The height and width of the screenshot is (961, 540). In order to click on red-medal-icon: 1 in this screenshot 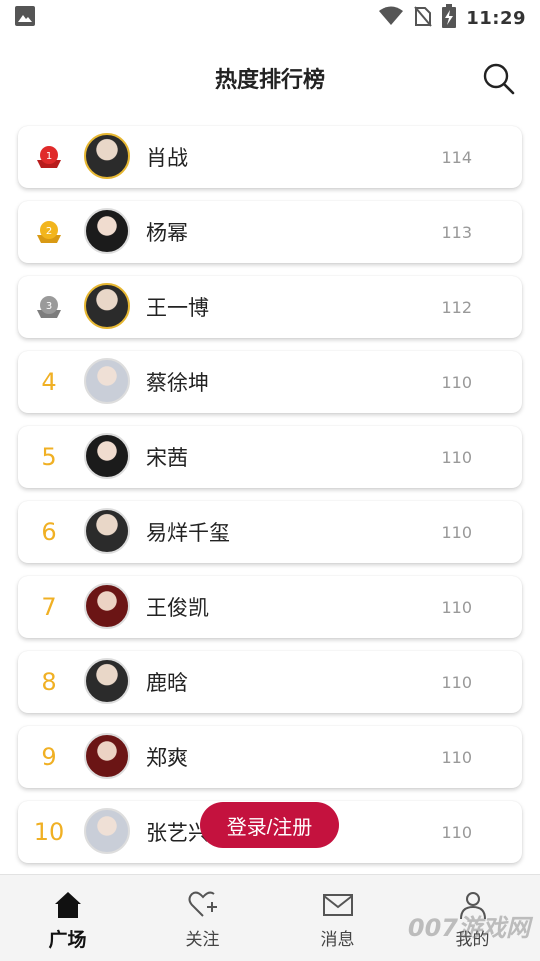, I will do `click(49, 157)`.